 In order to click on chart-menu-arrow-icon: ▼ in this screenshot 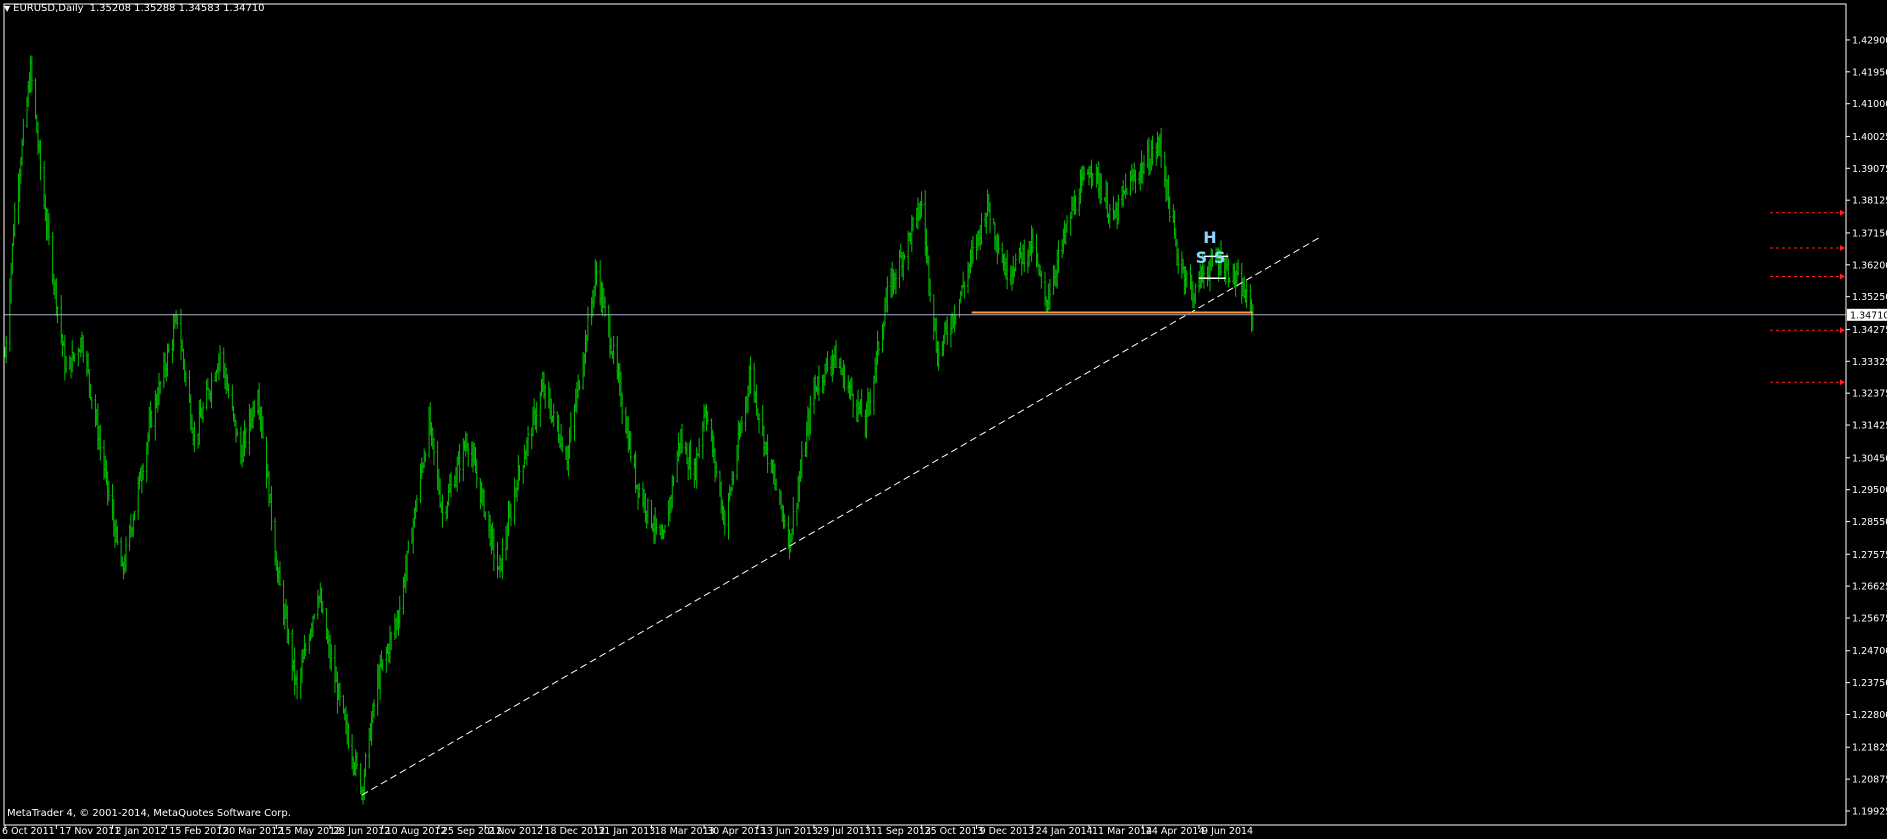, I will do `click(7, 8)`.